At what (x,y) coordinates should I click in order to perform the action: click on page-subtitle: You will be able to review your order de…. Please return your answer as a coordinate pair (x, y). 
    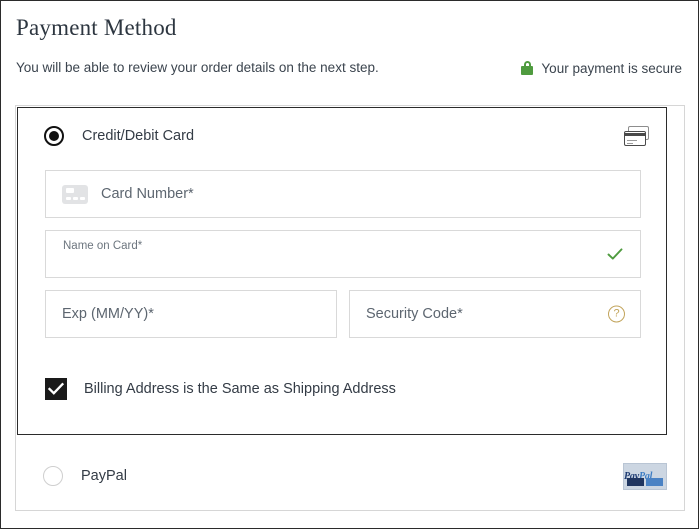
    Looking at the image, I should click on (197, 67).